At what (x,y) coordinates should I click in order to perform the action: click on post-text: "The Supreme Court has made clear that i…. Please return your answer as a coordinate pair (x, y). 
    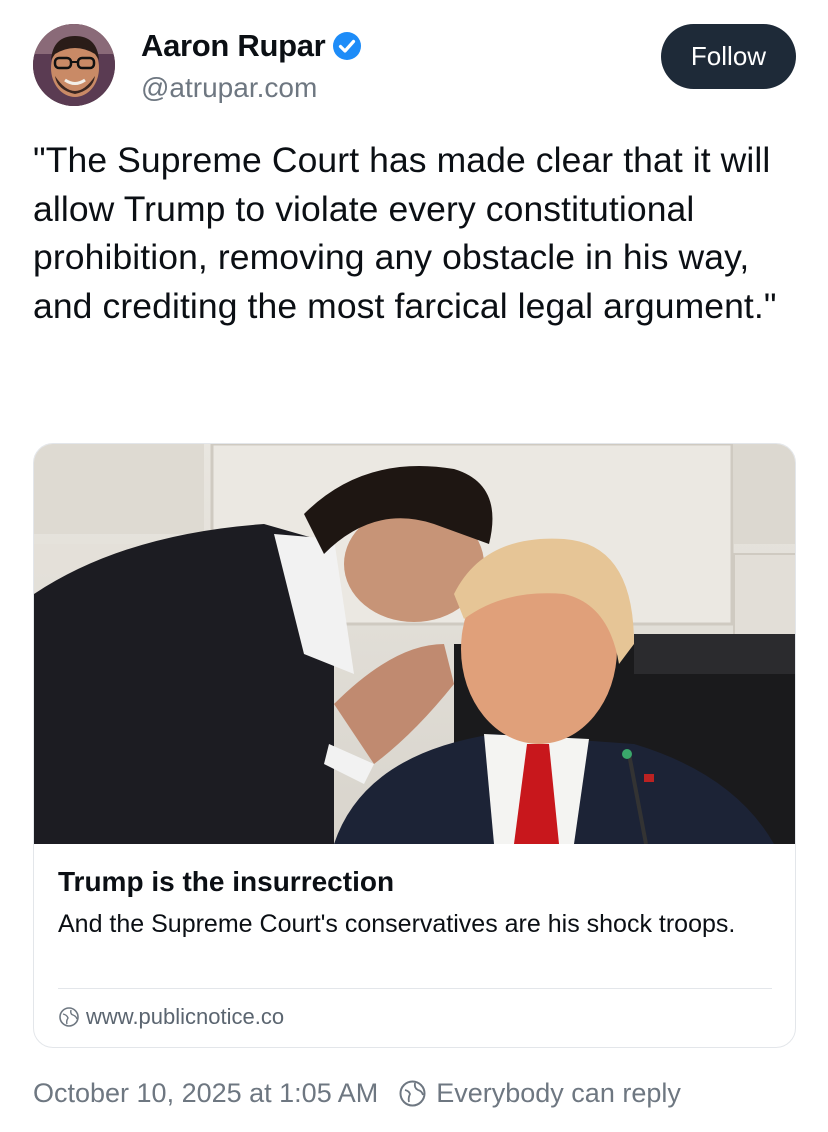
    Looking at the image, I should click on (405, 233).